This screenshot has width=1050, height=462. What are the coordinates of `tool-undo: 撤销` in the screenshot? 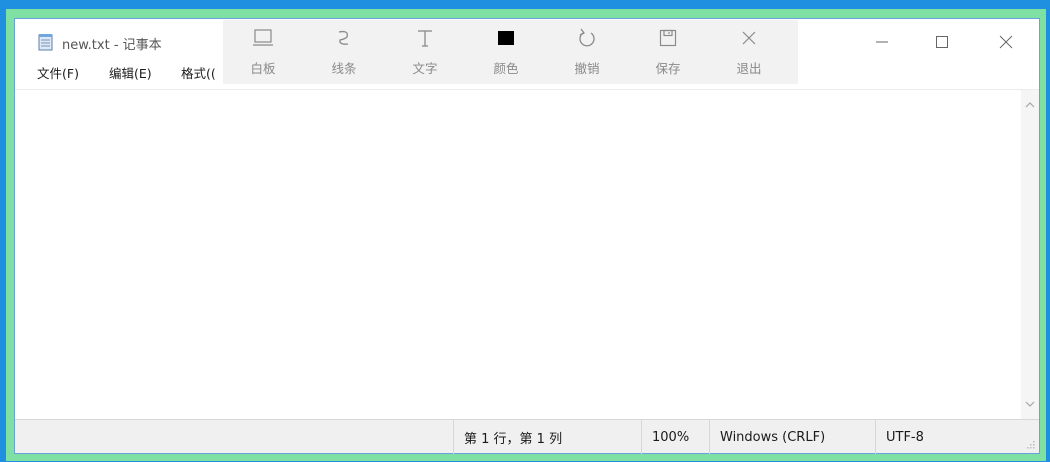 It's located at (587, 52).